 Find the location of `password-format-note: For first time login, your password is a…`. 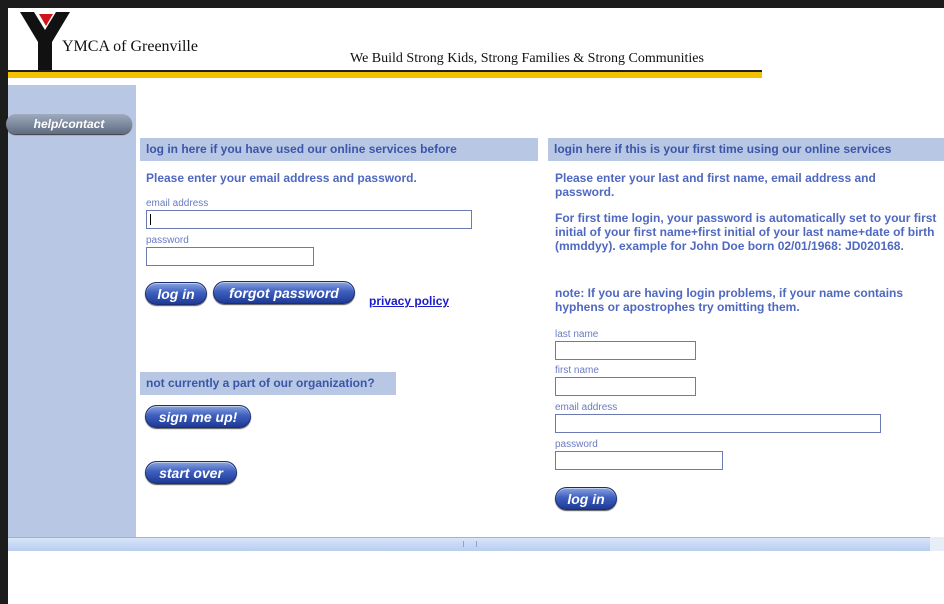

password-format-note: For first time login, your password is a… is located at coordinates (746, 232).